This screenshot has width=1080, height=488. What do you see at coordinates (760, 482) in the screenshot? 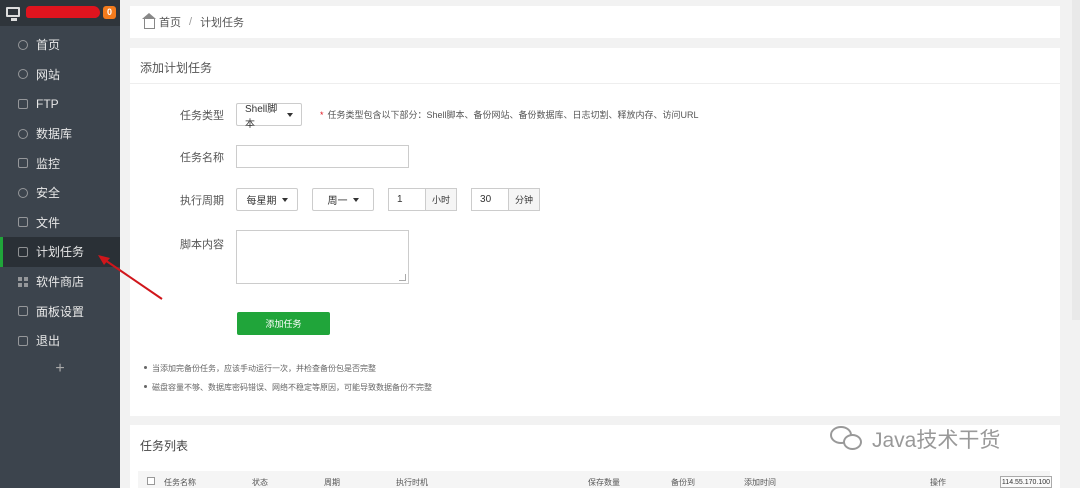
I see `col-add-time: 添加时间` at bounding box center [760, 482].